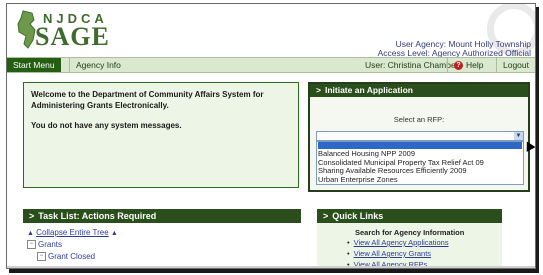  I want to click on tree-node-grant-closed: − Grant Closed, so click(66, 257).